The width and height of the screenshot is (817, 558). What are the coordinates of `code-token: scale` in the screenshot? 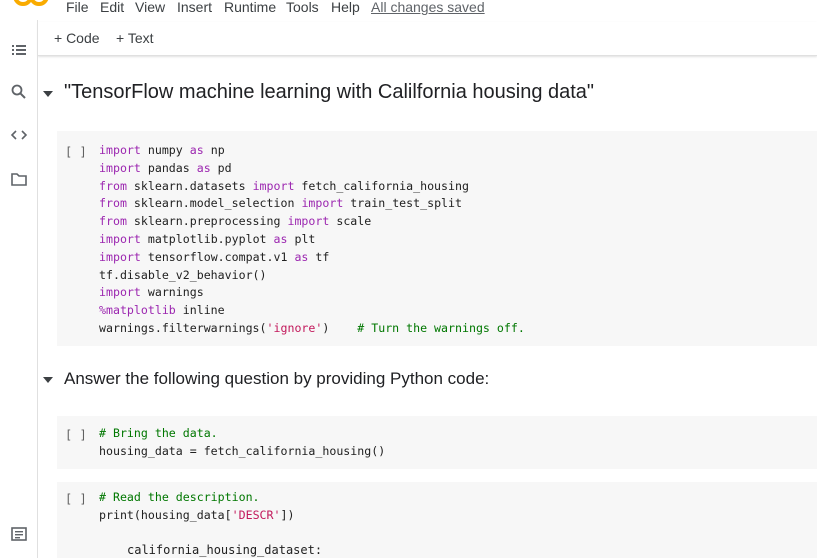 It's located at (350, 221).